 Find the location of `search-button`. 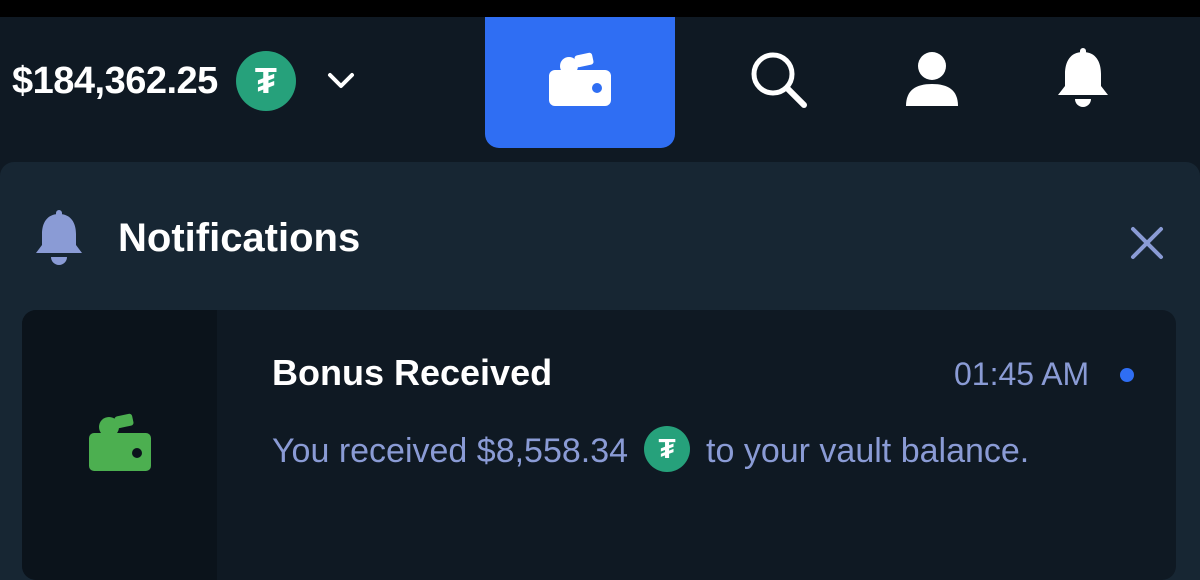

search-button is located at coordinates (778, 81).